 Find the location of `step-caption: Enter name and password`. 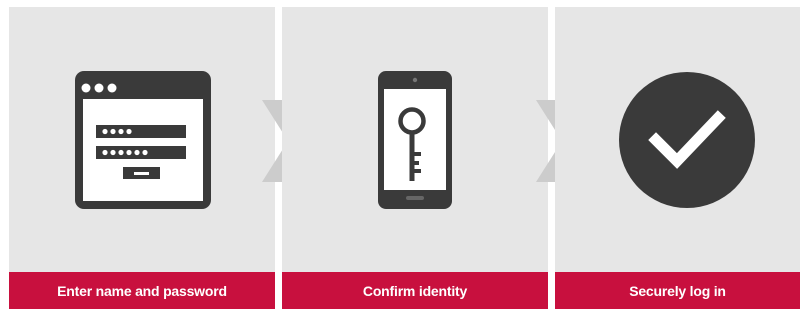

step-caption: Enter name and password is located at coordinates (142, 290).